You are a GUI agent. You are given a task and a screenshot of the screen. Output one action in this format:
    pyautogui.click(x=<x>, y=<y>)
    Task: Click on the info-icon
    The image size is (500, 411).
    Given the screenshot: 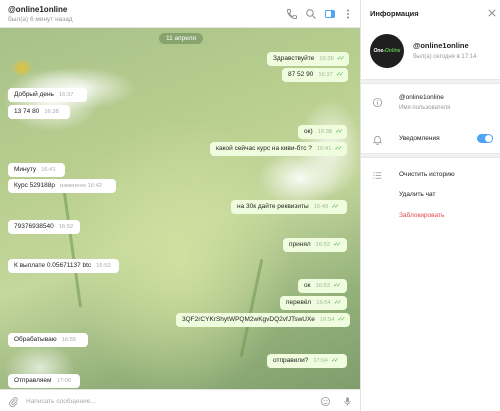 What is the action you would take?
    pyautogui.click(x=377, y=102)
    